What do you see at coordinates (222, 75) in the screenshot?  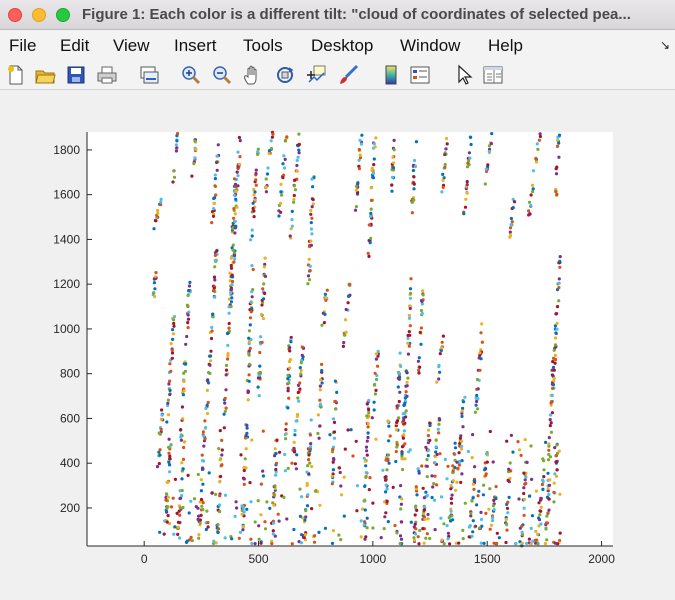 I see `zoom-out-icon` at bounding box center [222, 75].